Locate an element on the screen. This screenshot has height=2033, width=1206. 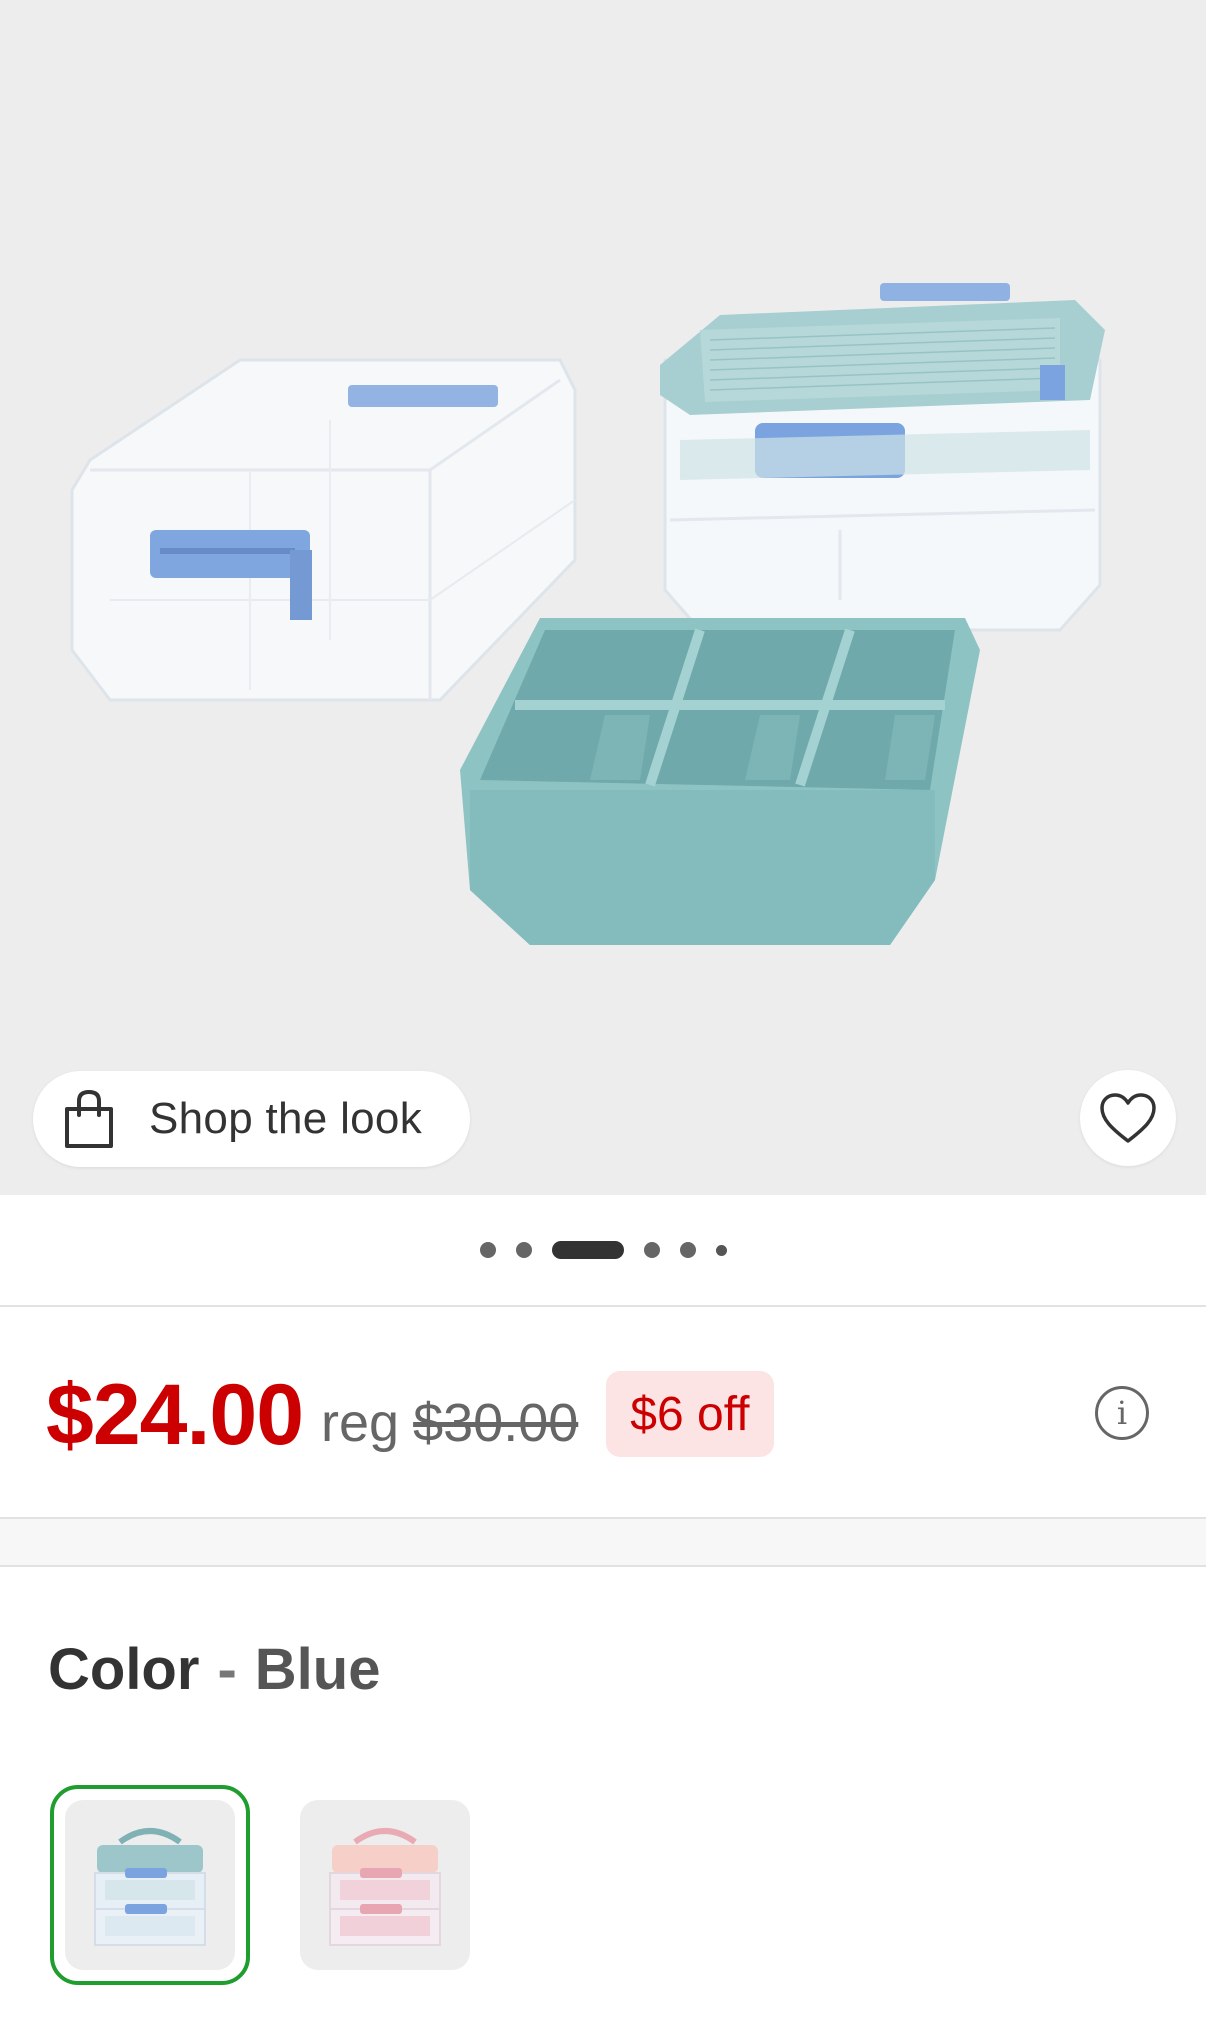
color-heading: Color - Blue is located at coordinates (214, 1669).